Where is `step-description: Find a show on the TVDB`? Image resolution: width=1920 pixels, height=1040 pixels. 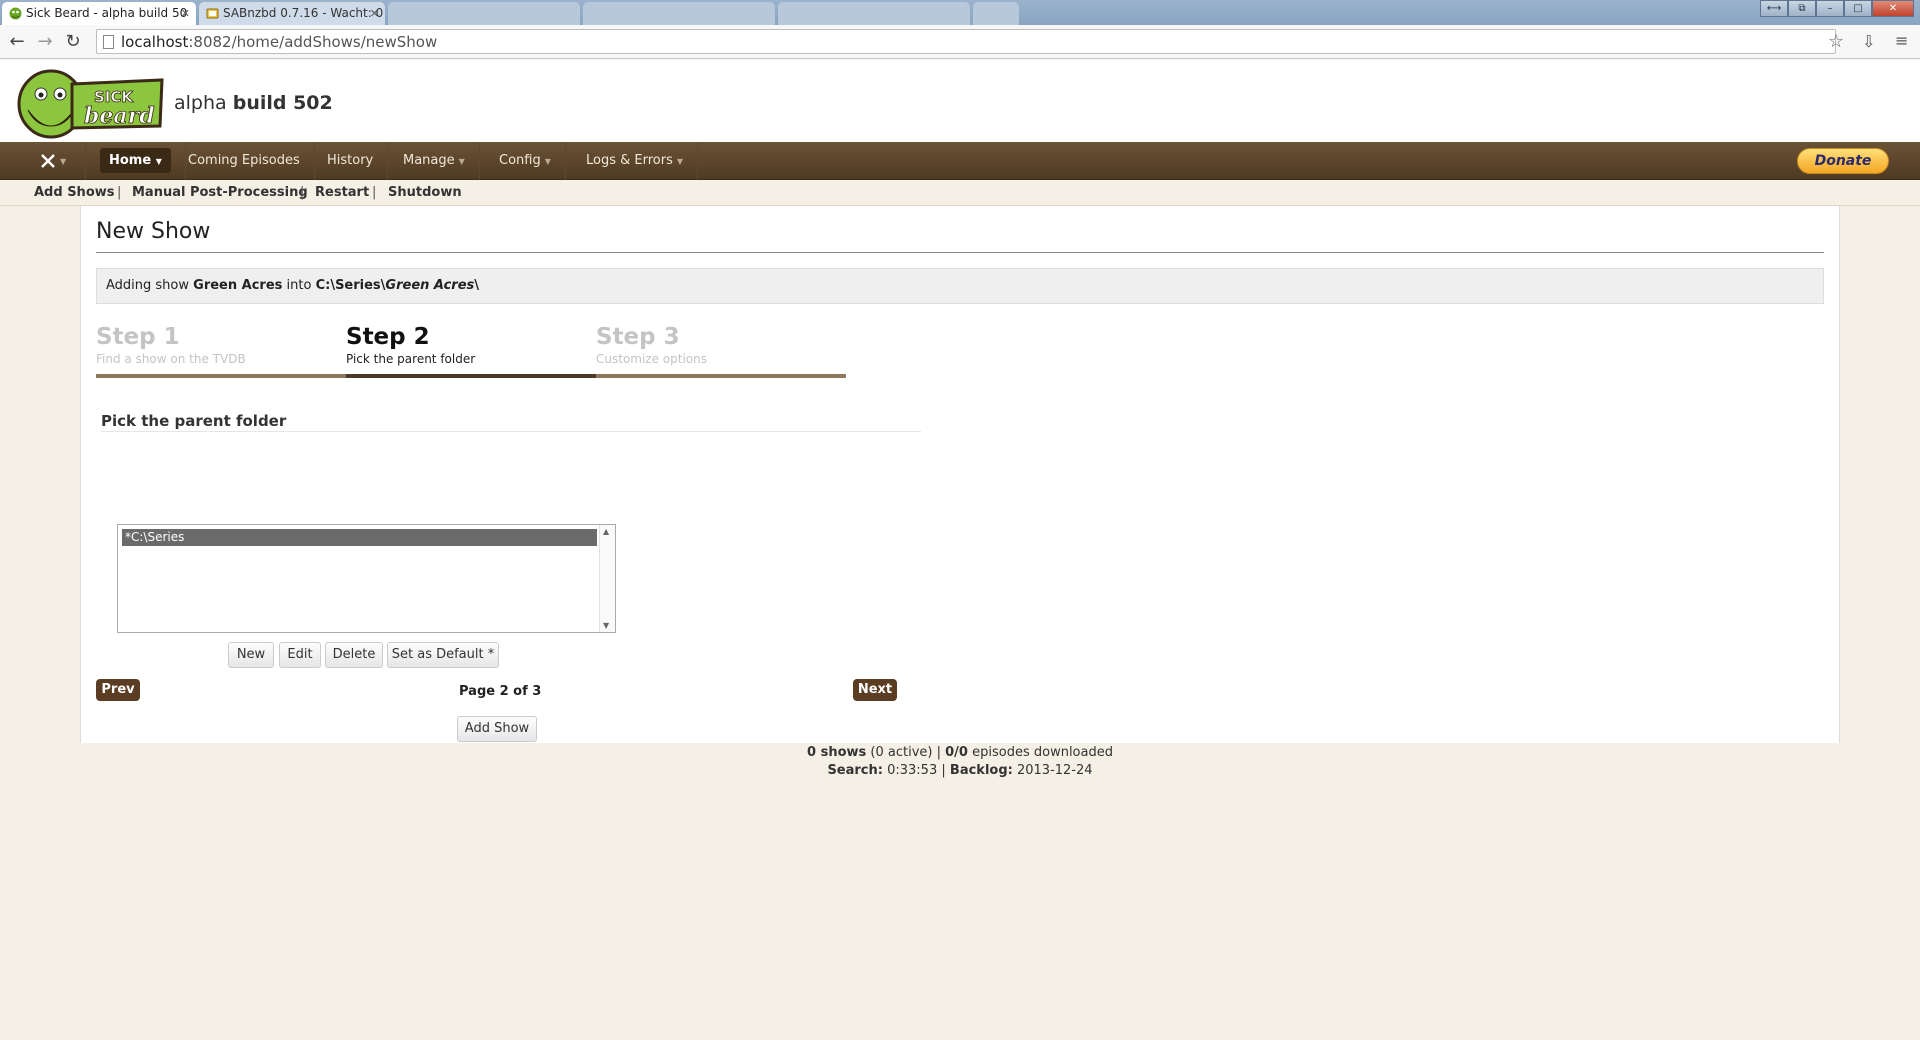
step-description: Find a show on the TVDB is located at coordinates (171, 359).